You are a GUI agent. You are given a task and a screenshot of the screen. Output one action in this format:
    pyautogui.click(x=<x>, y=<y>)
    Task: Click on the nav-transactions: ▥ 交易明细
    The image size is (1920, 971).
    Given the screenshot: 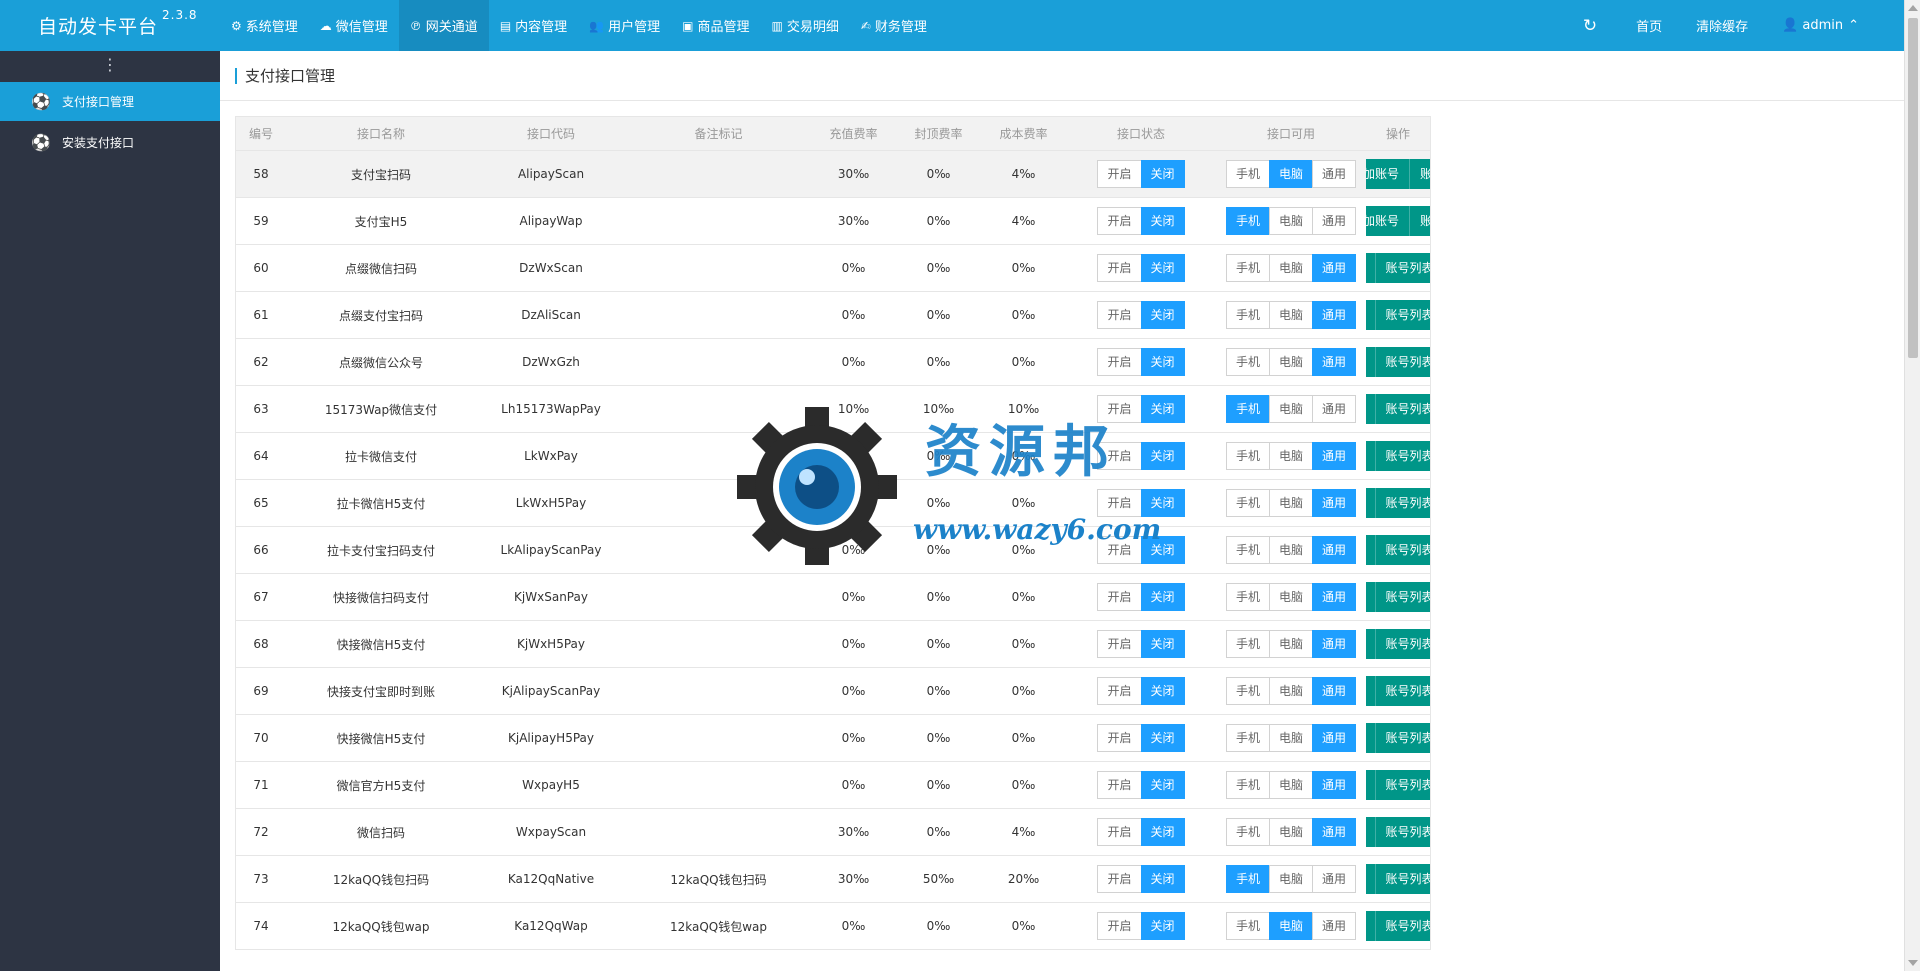 What is the action you would take?
    pyautogui.click(x=805, y=25)
    